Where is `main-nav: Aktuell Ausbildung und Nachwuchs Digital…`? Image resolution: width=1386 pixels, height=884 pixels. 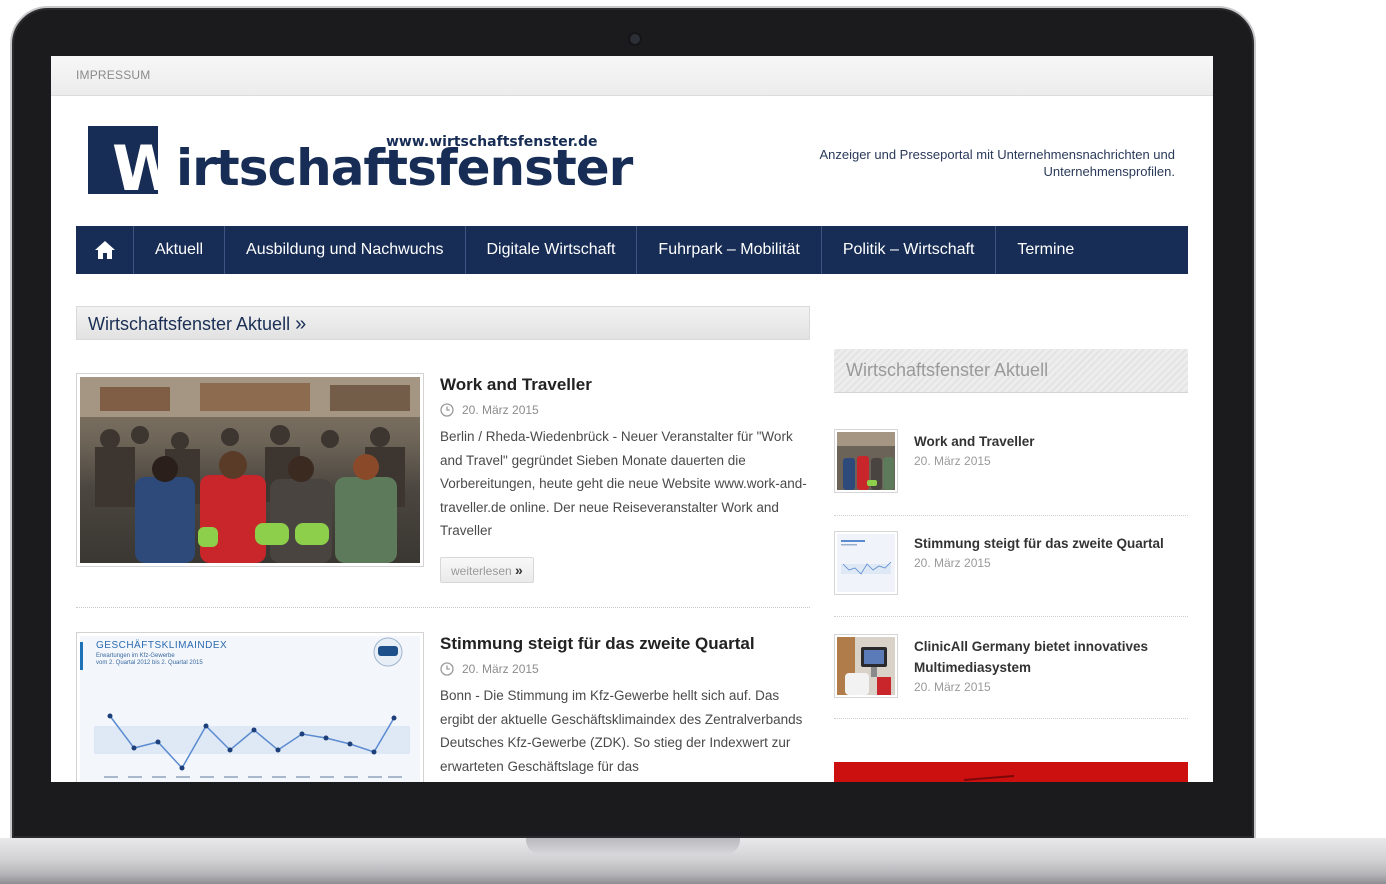 main-nav: Aktuell Ausbildung und Nachwuchs Digital… is located at coordinates (632, 250).